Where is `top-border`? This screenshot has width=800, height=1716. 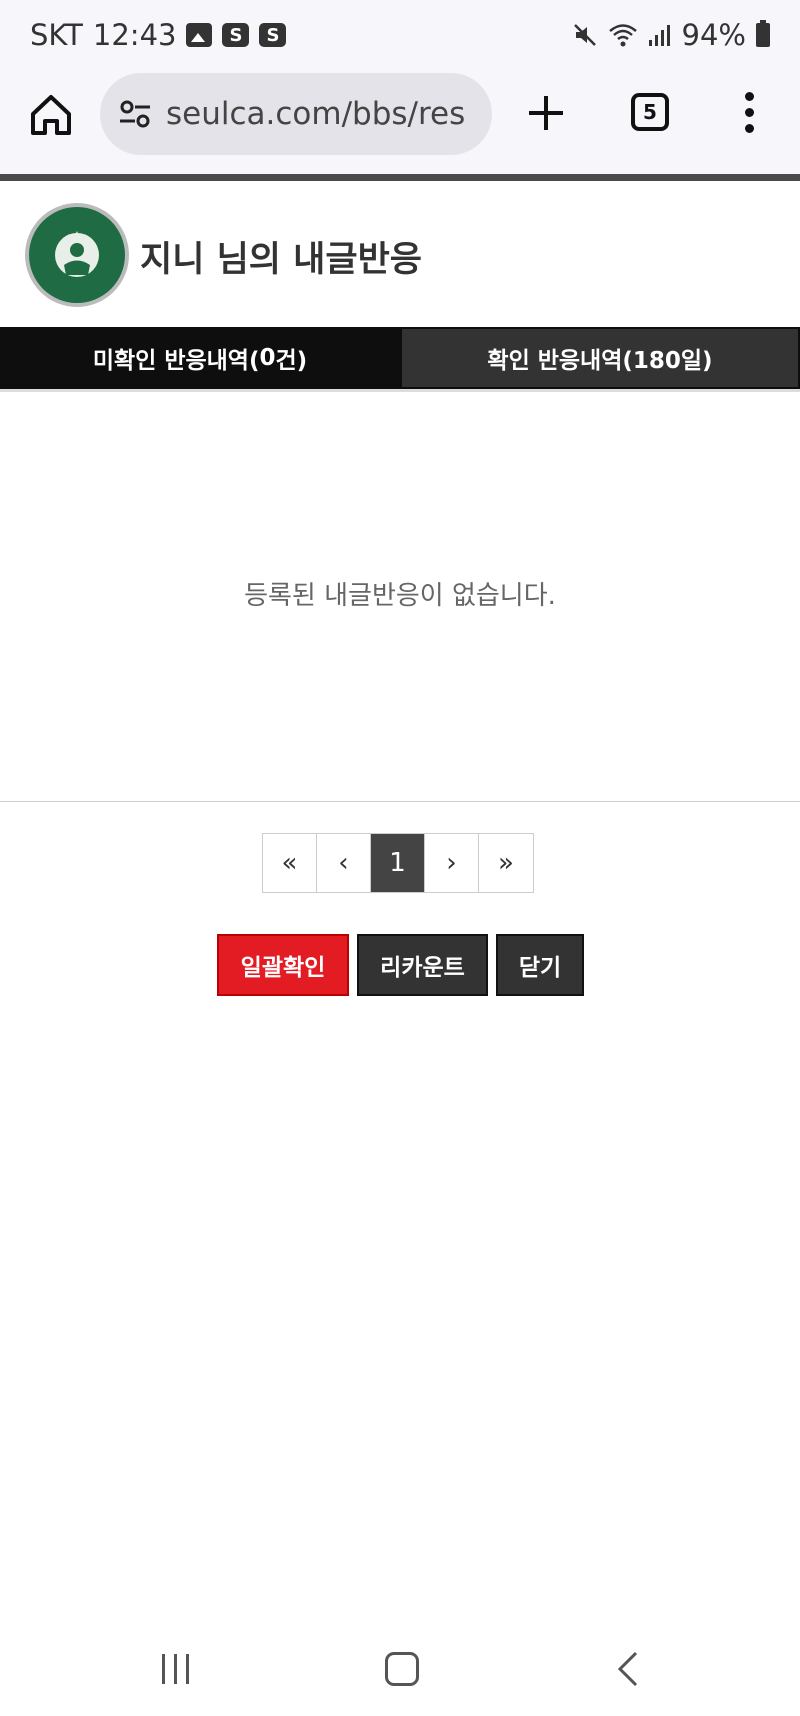
top-border is located at coordinates (400, 177).